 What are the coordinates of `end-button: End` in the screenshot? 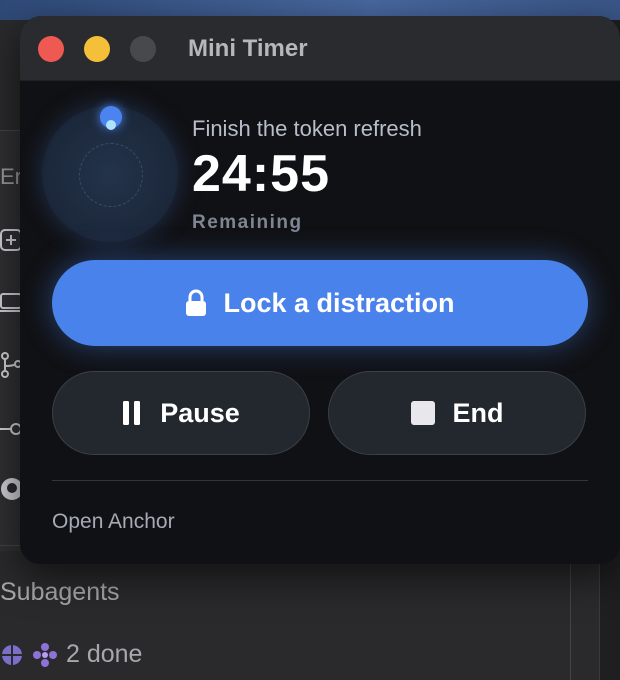 It's located at (457, 413).